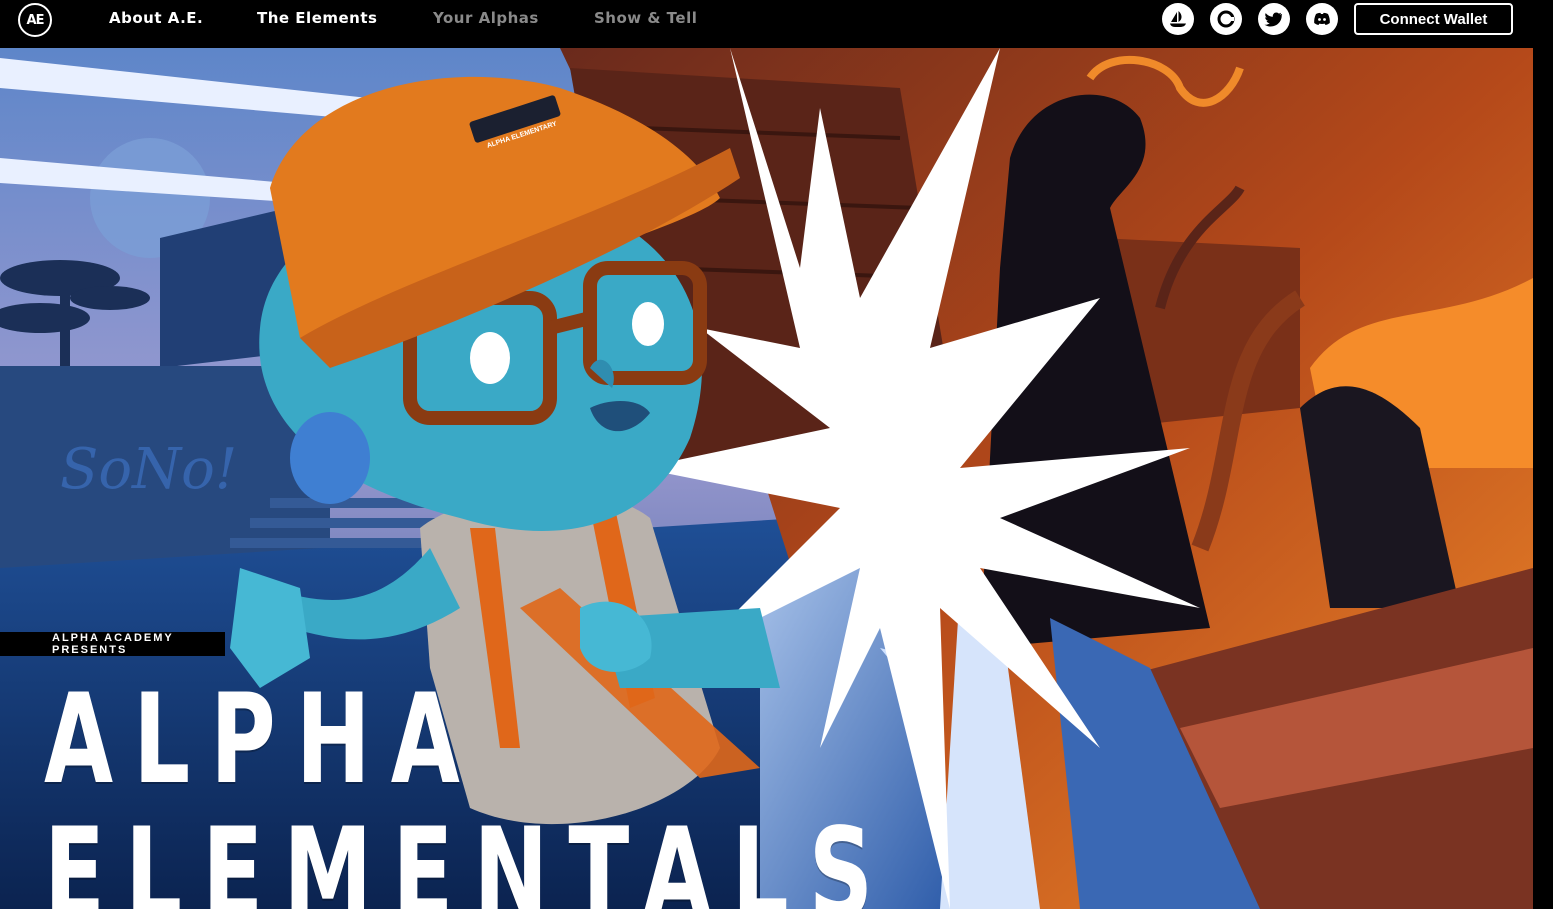  What do you see at coordinates (148, 469) in the screenshot?
I see `svg-text: SoNo!` at bounding box center [148, 469].